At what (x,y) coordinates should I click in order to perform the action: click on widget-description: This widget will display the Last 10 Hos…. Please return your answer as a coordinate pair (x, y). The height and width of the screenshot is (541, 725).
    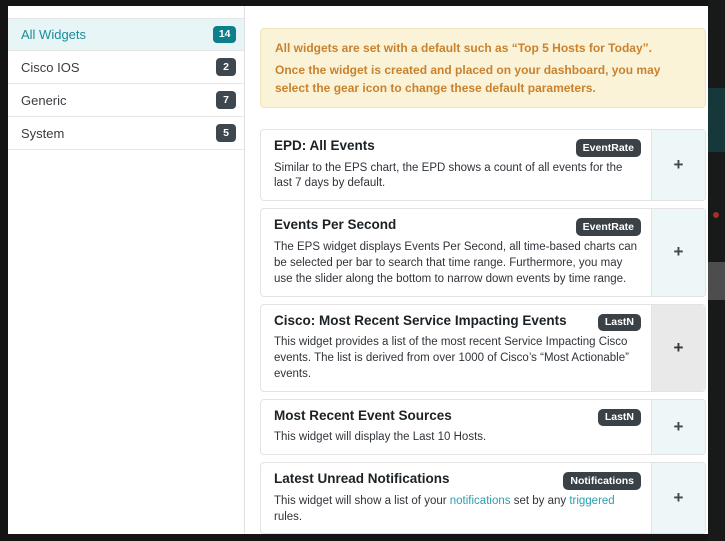
    Looking at the image, I should click on (380, 437).